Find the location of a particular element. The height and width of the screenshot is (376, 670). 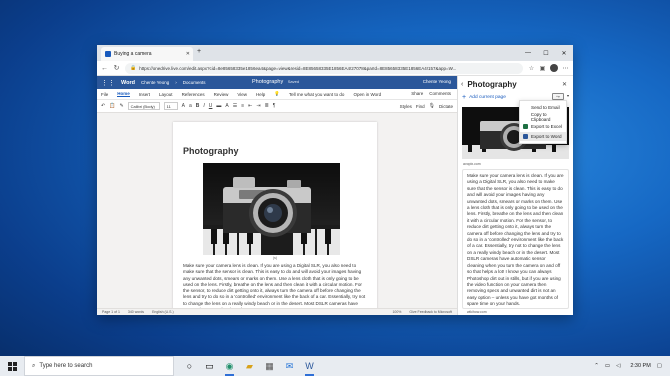

numbering-icon: ≡ is located at coordinates (242, 106).